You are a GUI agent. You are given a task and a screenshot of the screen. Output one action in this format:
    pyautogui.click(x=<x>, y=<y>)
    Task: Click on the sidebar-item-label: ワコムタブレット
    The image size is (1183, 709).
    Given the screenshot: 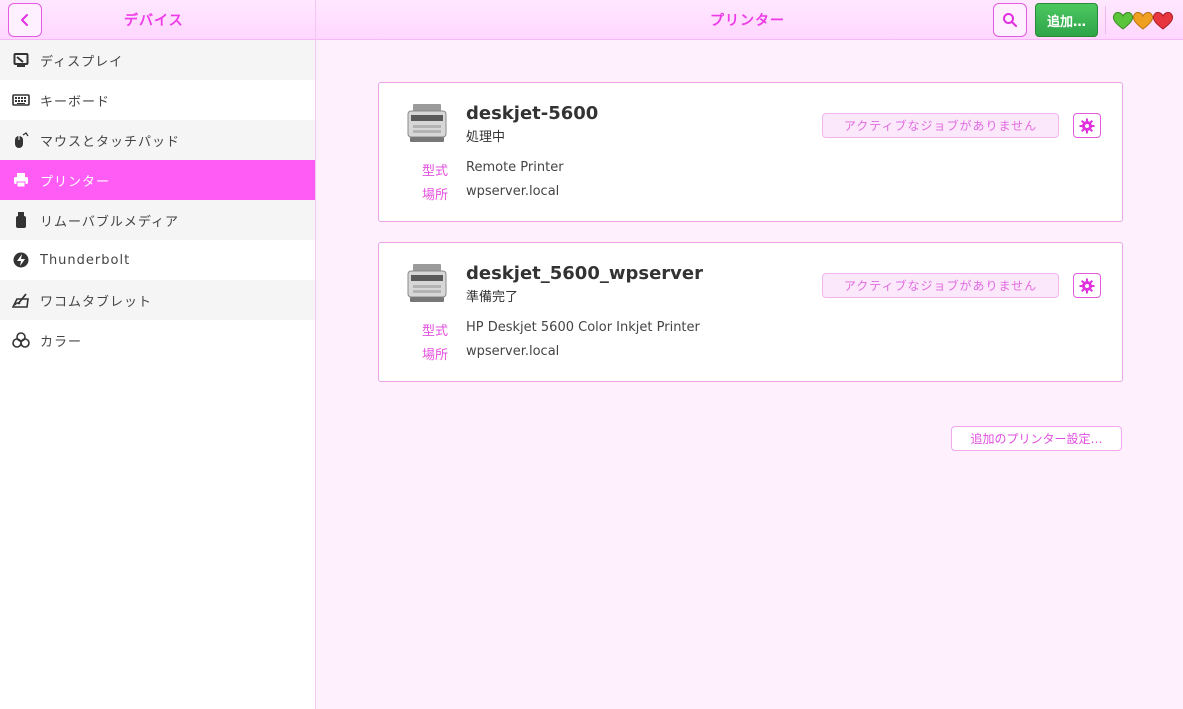 What is the action you would take?
    pyautogui.click(x=96, y=302)
    